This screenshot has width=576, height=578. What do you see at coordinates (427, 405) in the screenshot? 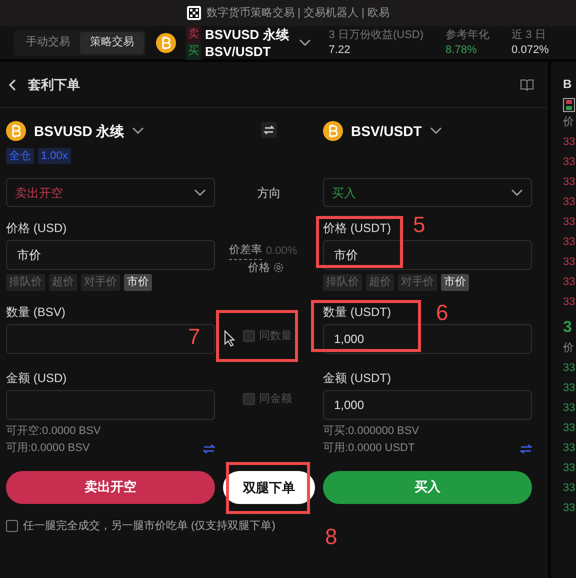
I see `amount-field: 1,000` at bounding box center [427, 405].